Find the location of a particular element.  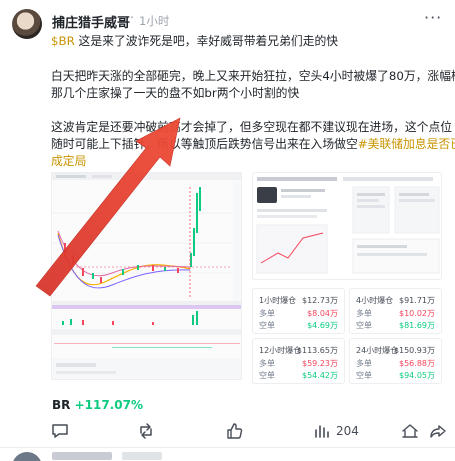

comment-icon is located at coordinates (60, 431).